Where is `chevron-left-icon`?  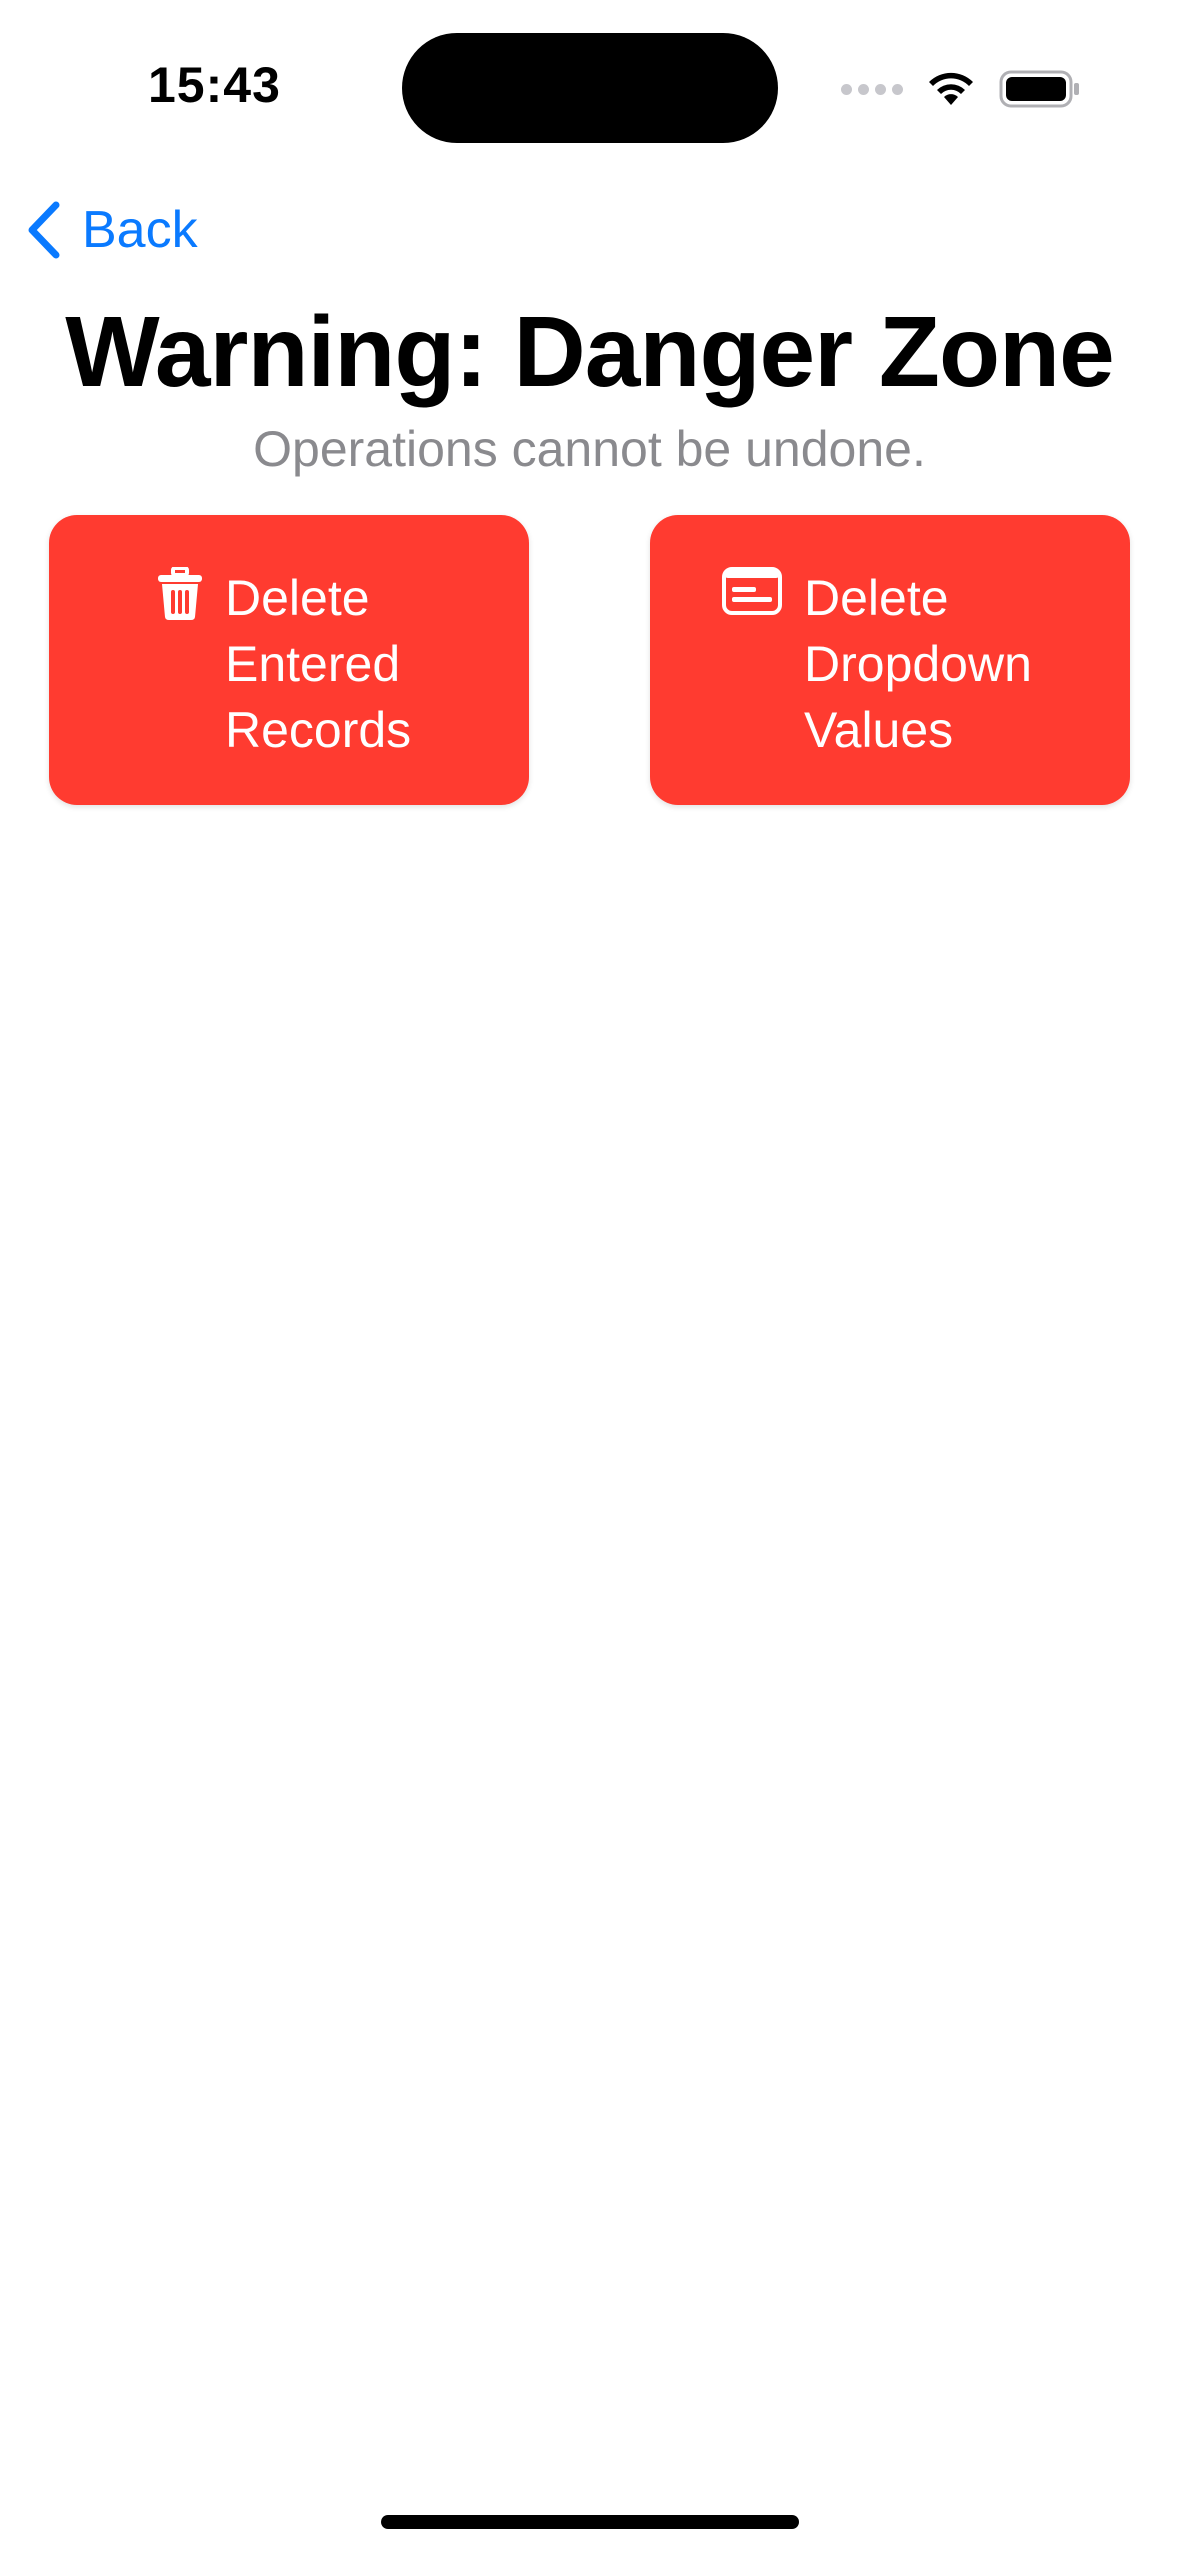 chevron-left-icon is located at coordinates (44, 230).